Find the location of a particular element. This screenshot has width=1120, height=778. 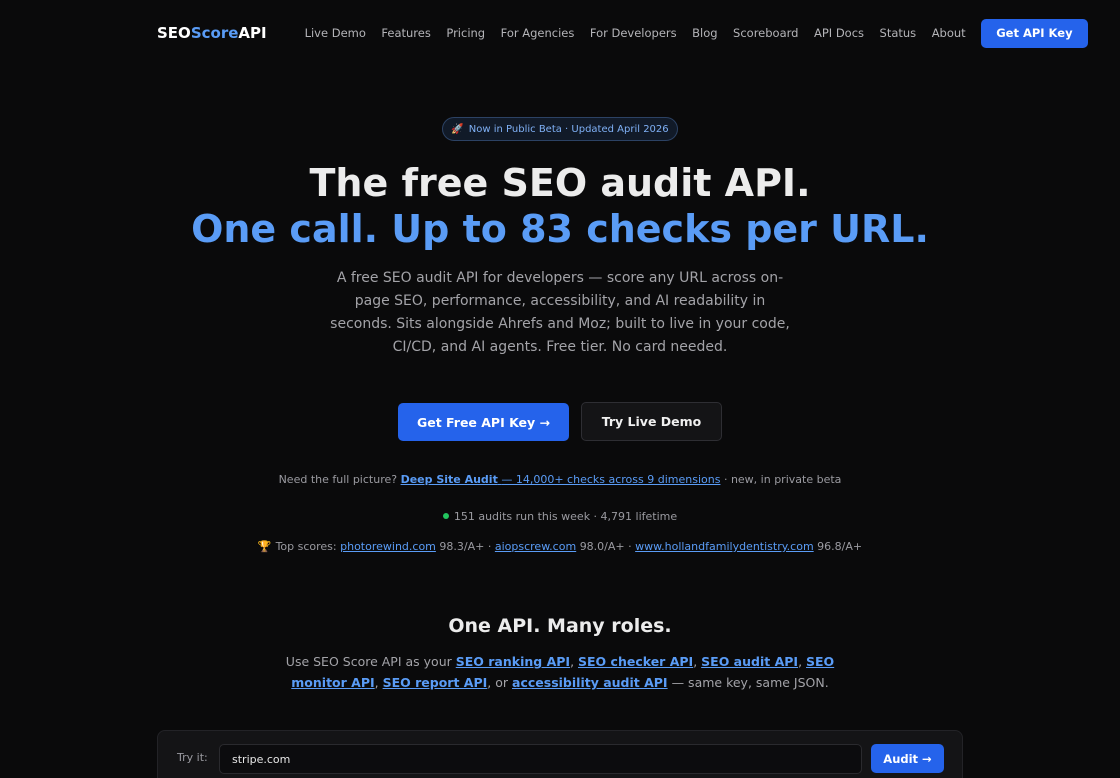

nav-link-api-docs: API Docs is located at coordinates (839, 33).